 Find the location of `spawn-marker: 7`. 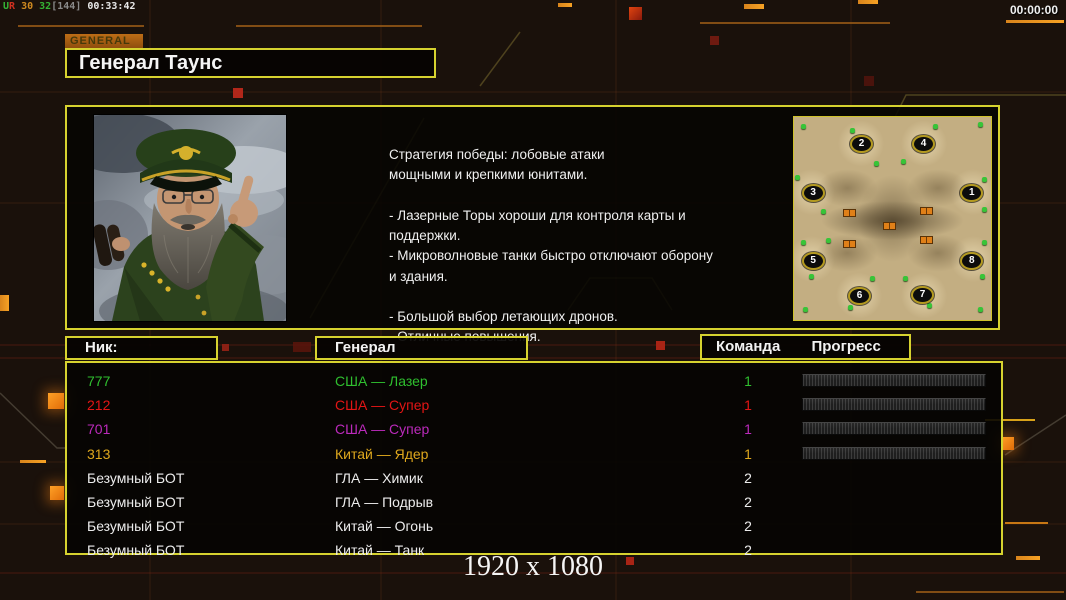

spawn-marker: 7 is located at coordinates (923, 294).